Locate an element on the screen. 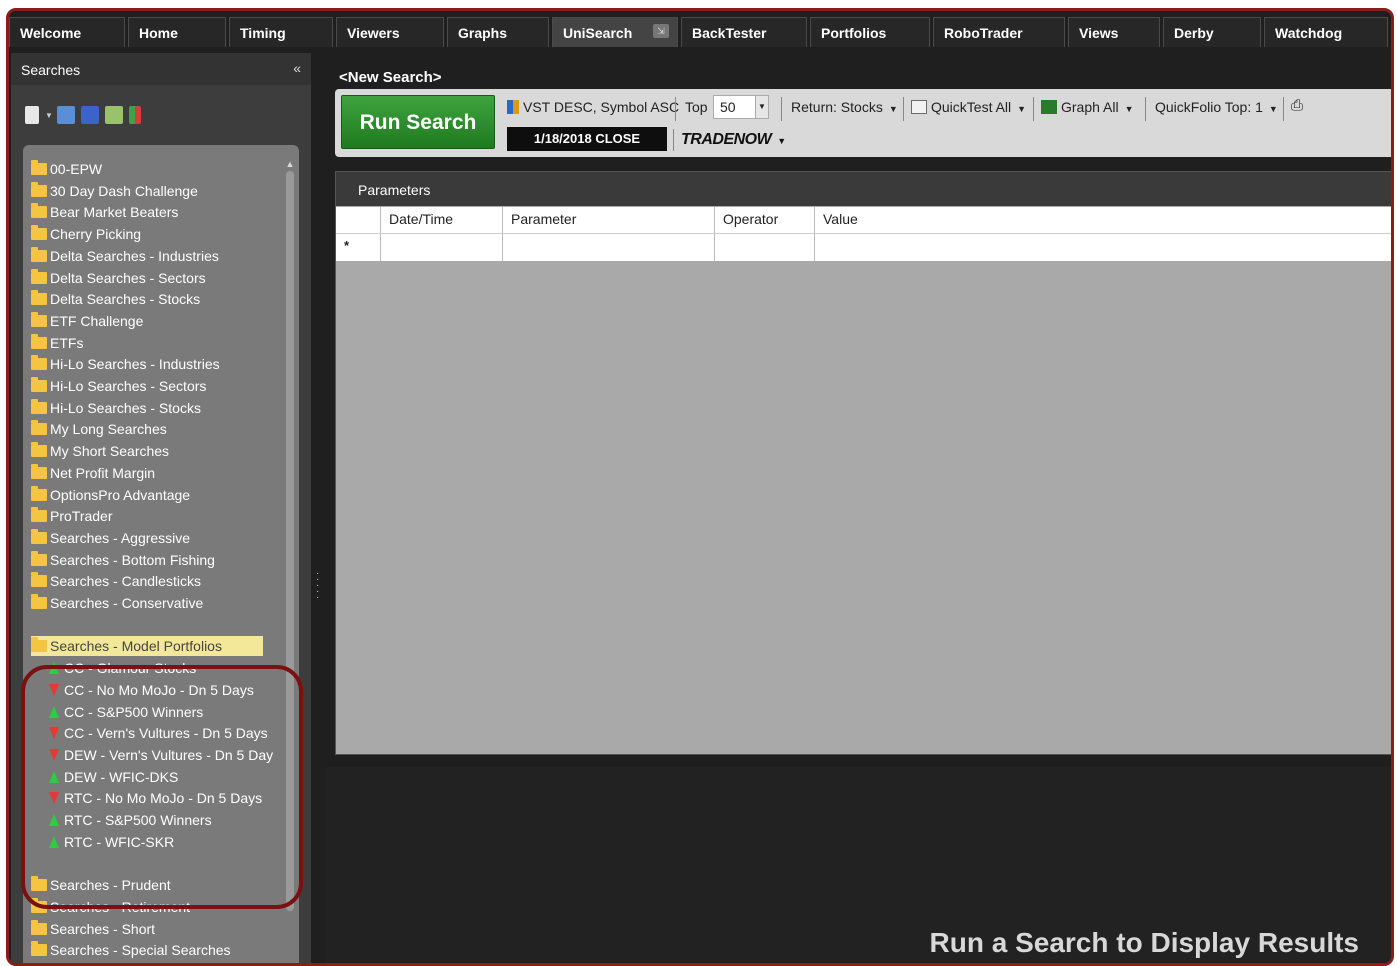  top-count-input: 50 is located at coordinates (736, 107).